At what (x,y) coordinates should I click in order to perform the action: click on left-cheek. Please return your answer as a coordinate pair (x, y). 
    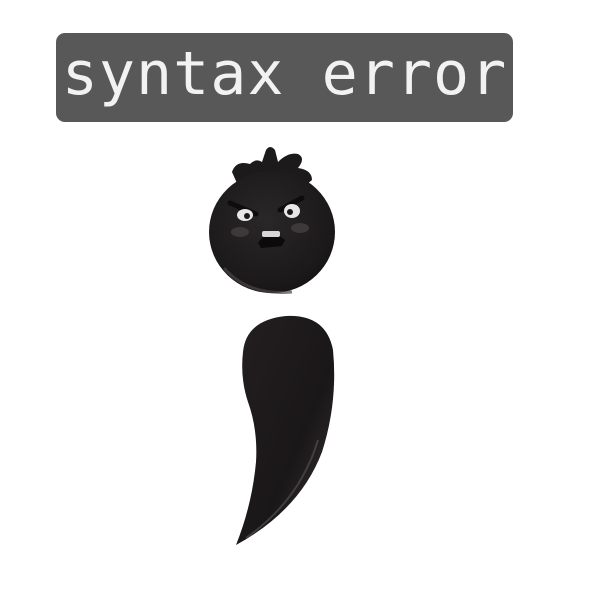
    Looking at the image, I should click on (240, 232).